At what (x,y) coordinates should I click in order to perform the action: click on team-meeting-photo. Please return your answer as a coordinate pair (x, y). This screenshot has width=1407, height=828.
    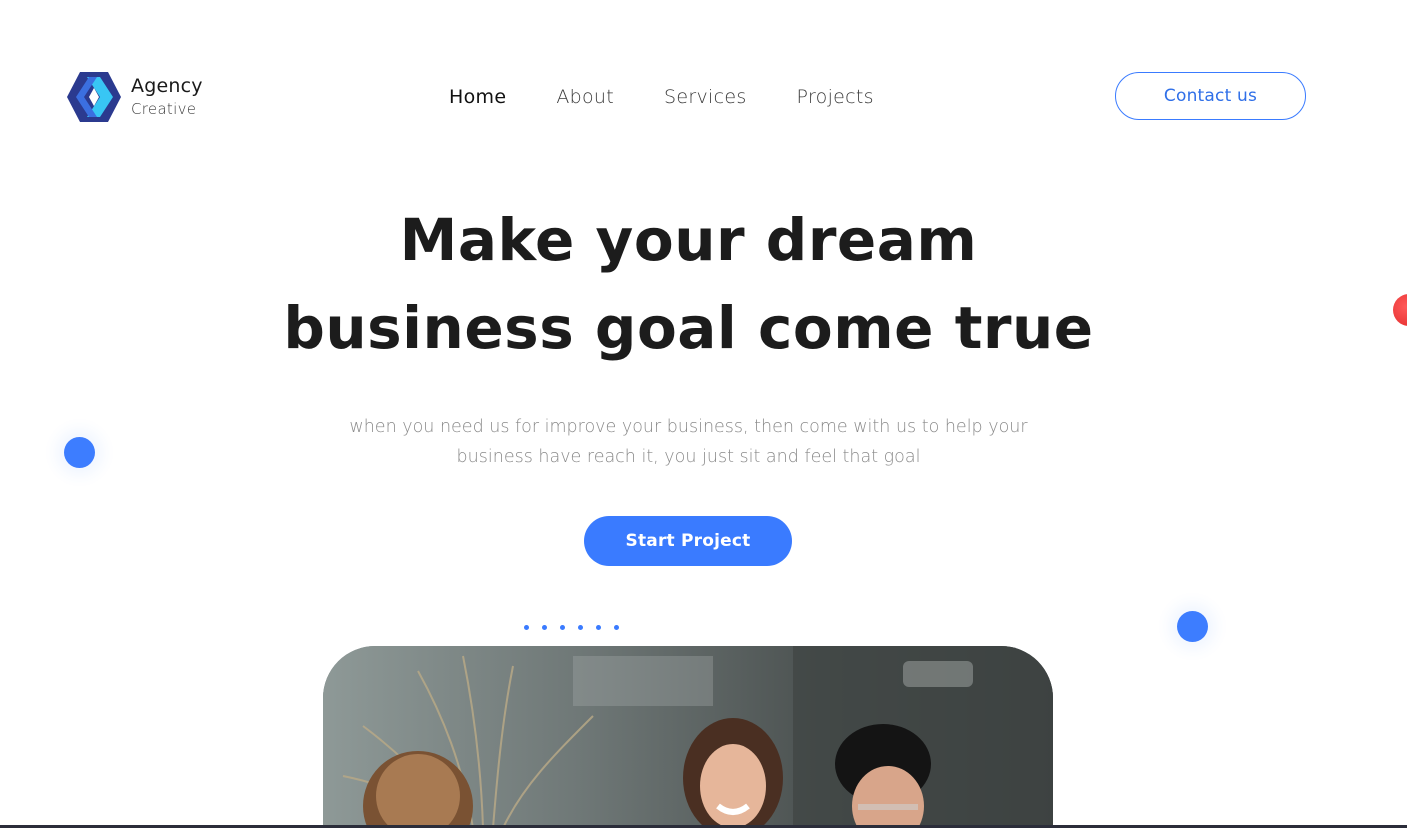
    Looking at the image, I should click on (688, 737).